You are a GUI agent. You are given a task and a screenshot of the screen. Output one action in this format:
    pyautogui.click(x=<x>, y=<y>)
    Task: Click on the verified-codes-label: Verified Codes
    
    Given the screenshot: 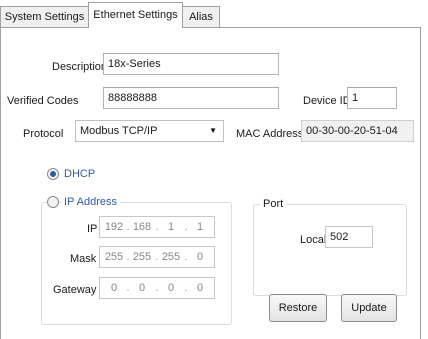 What is the action you would take?
    pyautogui.click(x=43, y=101)
    